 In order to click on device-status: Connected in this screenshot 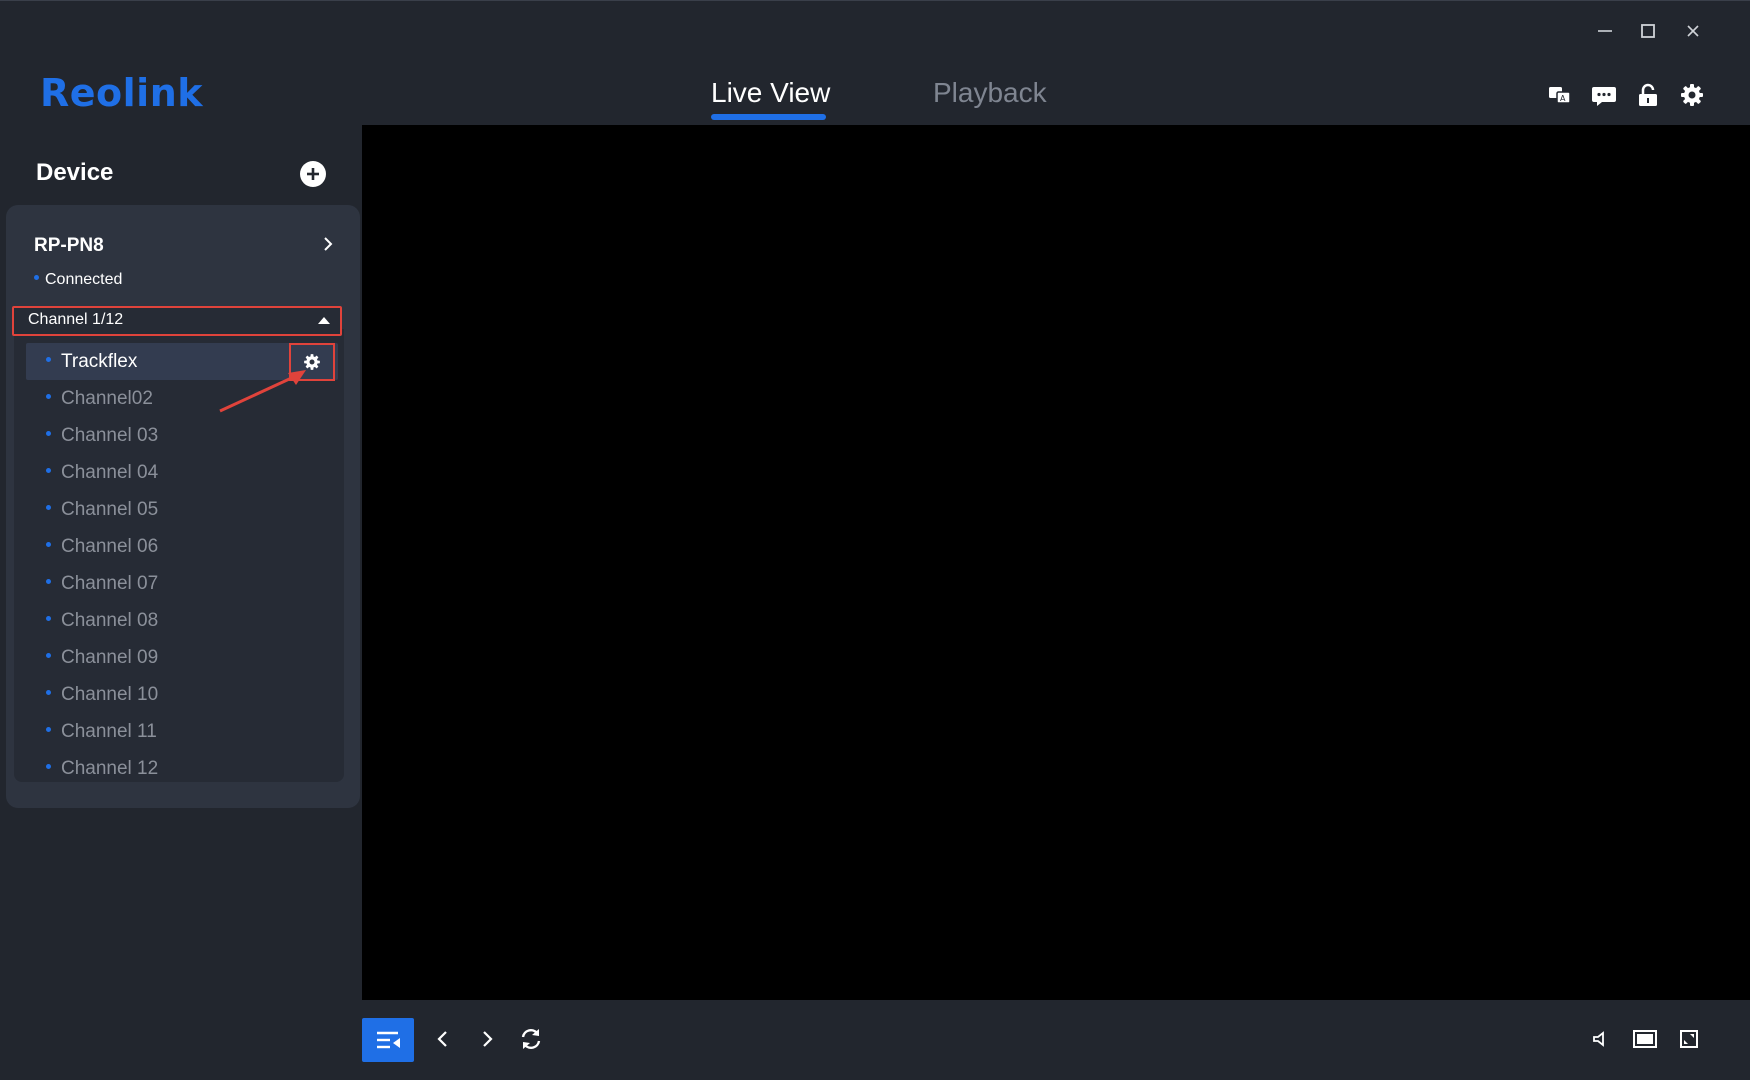, I will do `click(78, 280)`.